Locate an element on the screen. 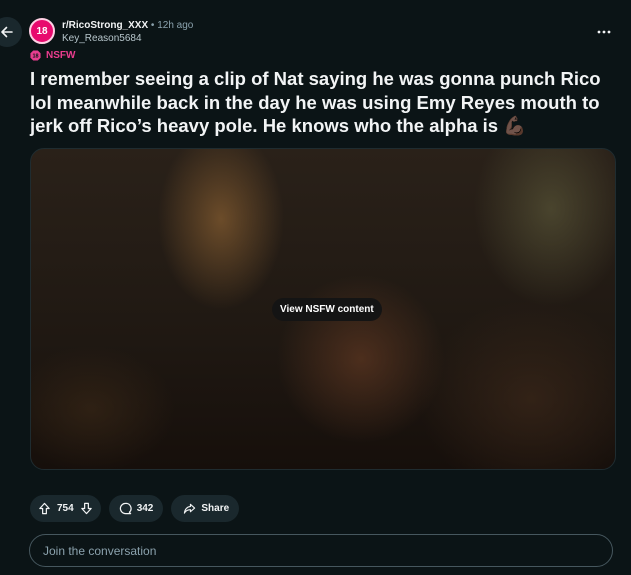  nsfw-tag: 18 NSFW is located at coordinates (52, 55).